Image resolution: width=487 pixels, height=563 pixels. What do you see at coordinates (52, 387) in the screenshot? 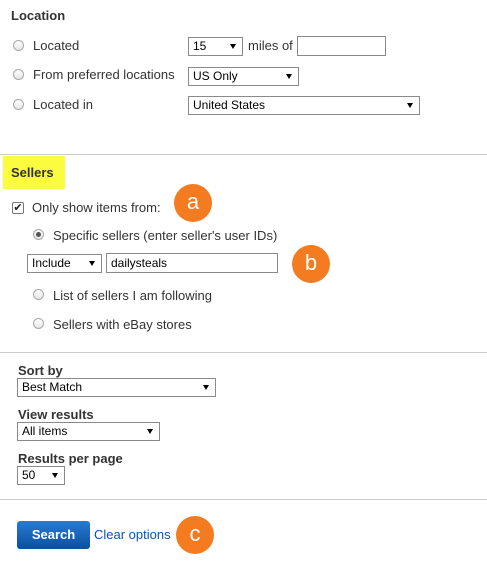
I see `sort-by-value: Best Match` at bounding box center [52, 387].